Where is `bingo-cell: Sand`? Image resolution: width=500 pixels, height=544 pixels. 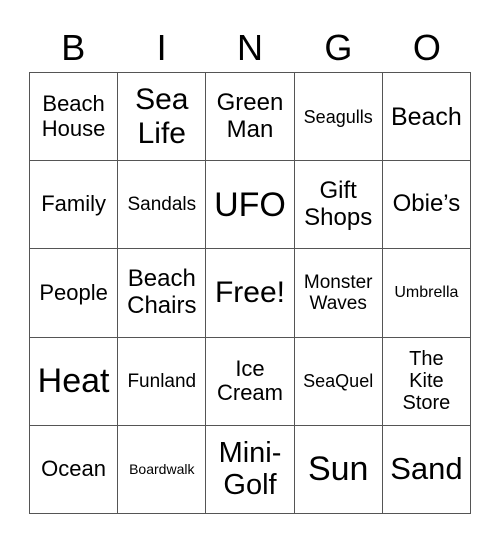 bingo-cell: Sand is located at coordinates (426, 469).